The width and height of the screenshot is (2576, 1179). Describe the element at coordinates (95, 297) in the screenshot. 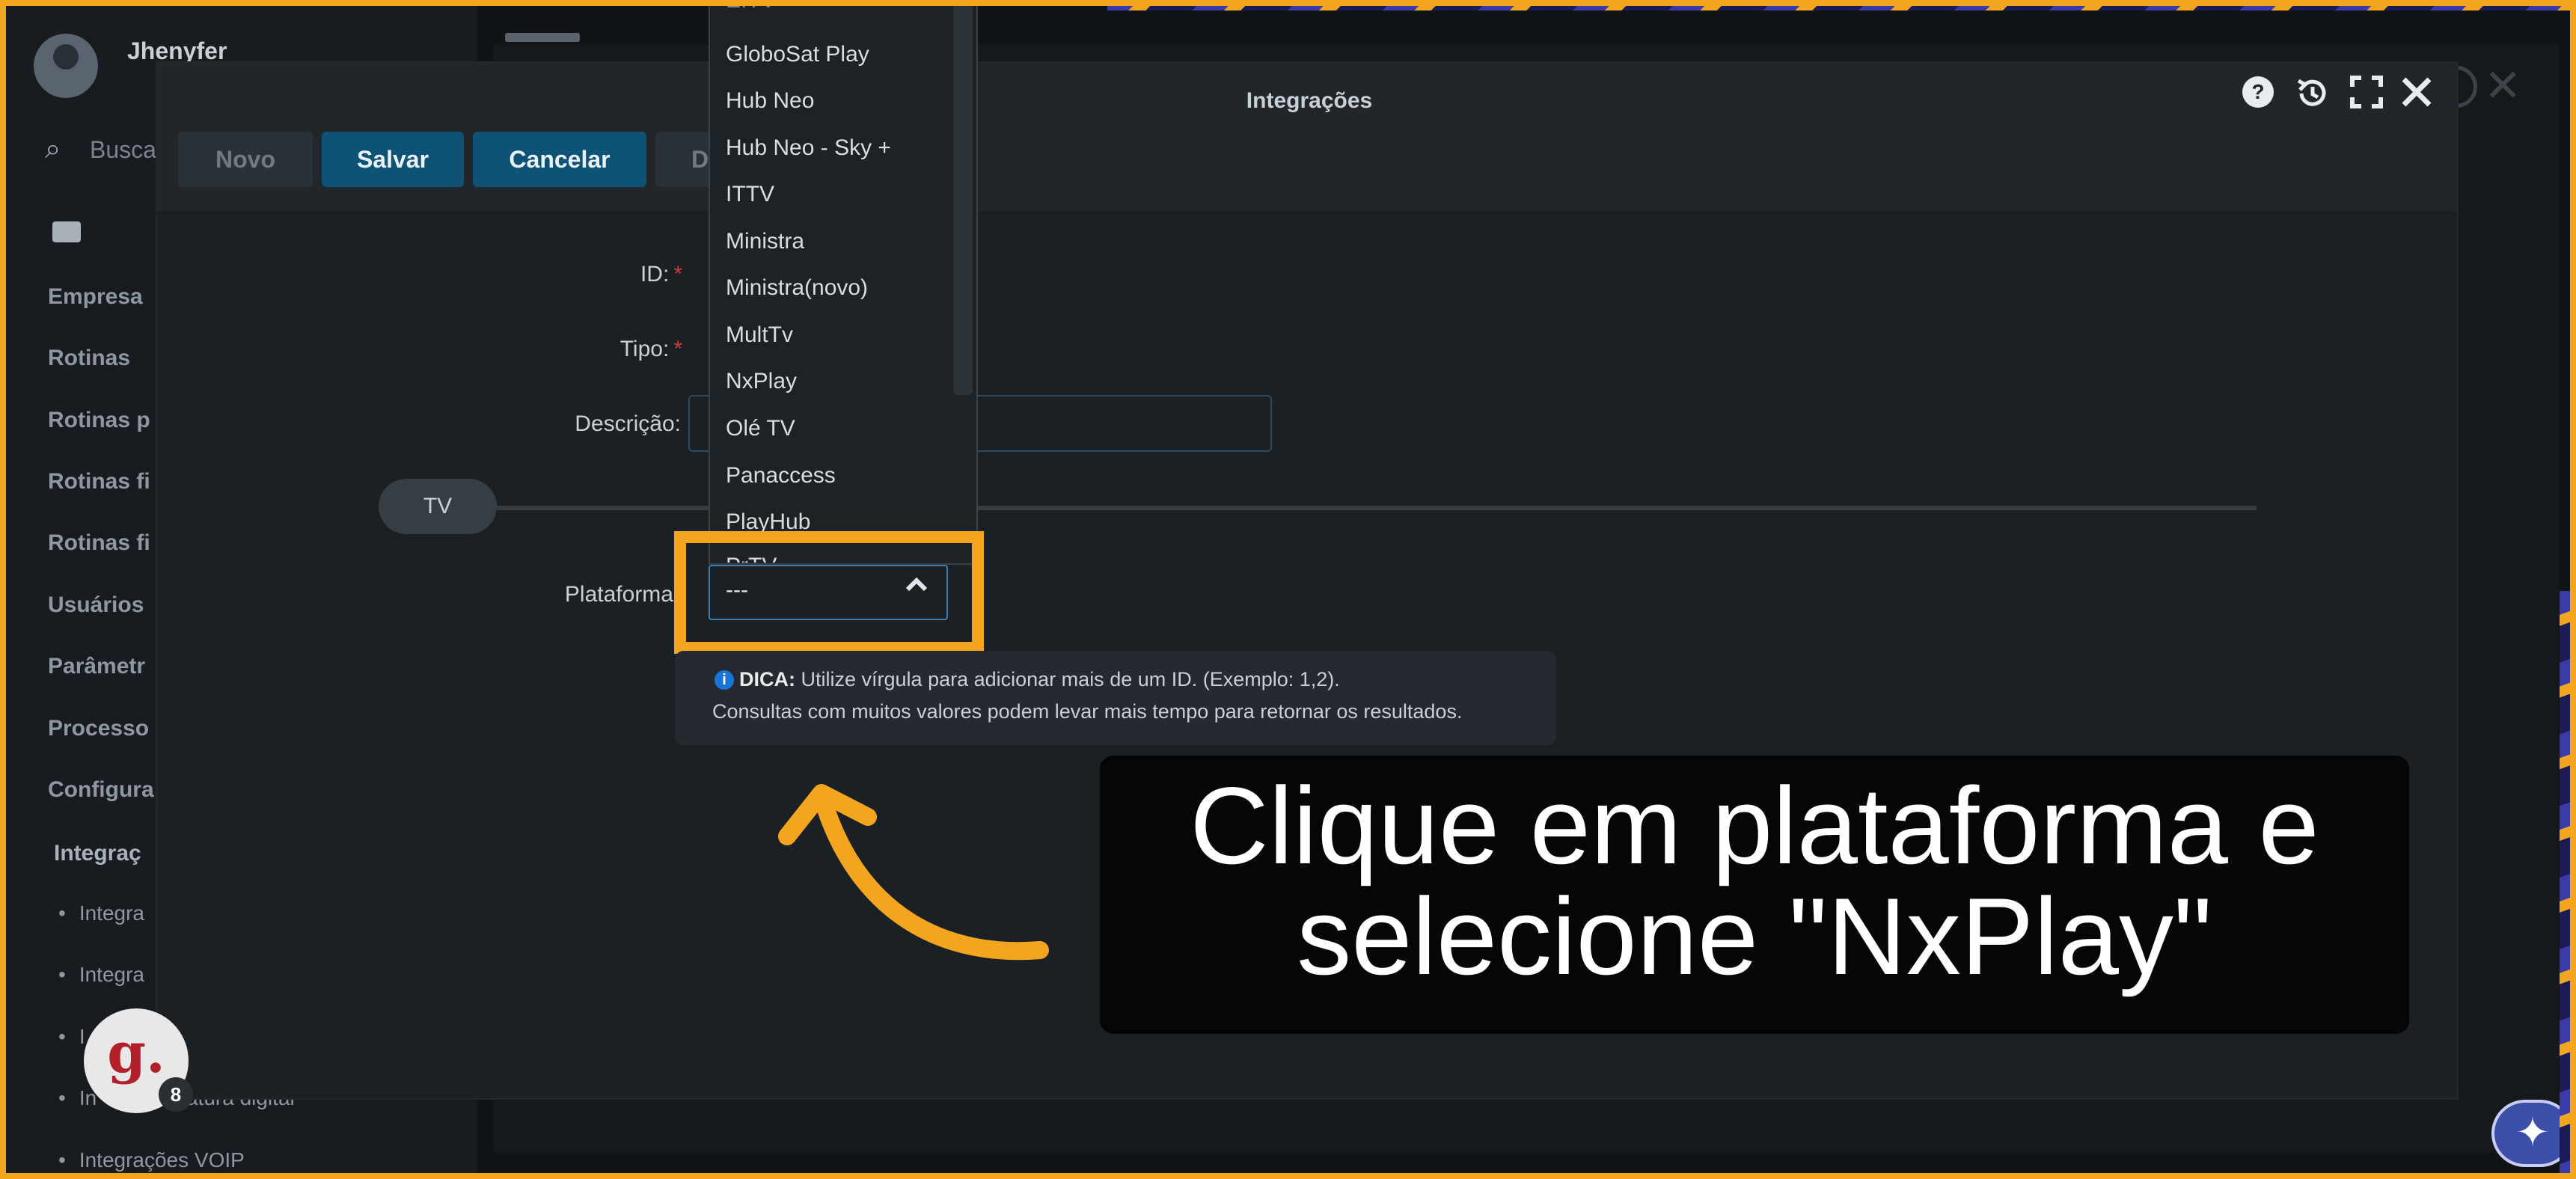

I see `sidebar-item-empresa: Empresa` at that location.